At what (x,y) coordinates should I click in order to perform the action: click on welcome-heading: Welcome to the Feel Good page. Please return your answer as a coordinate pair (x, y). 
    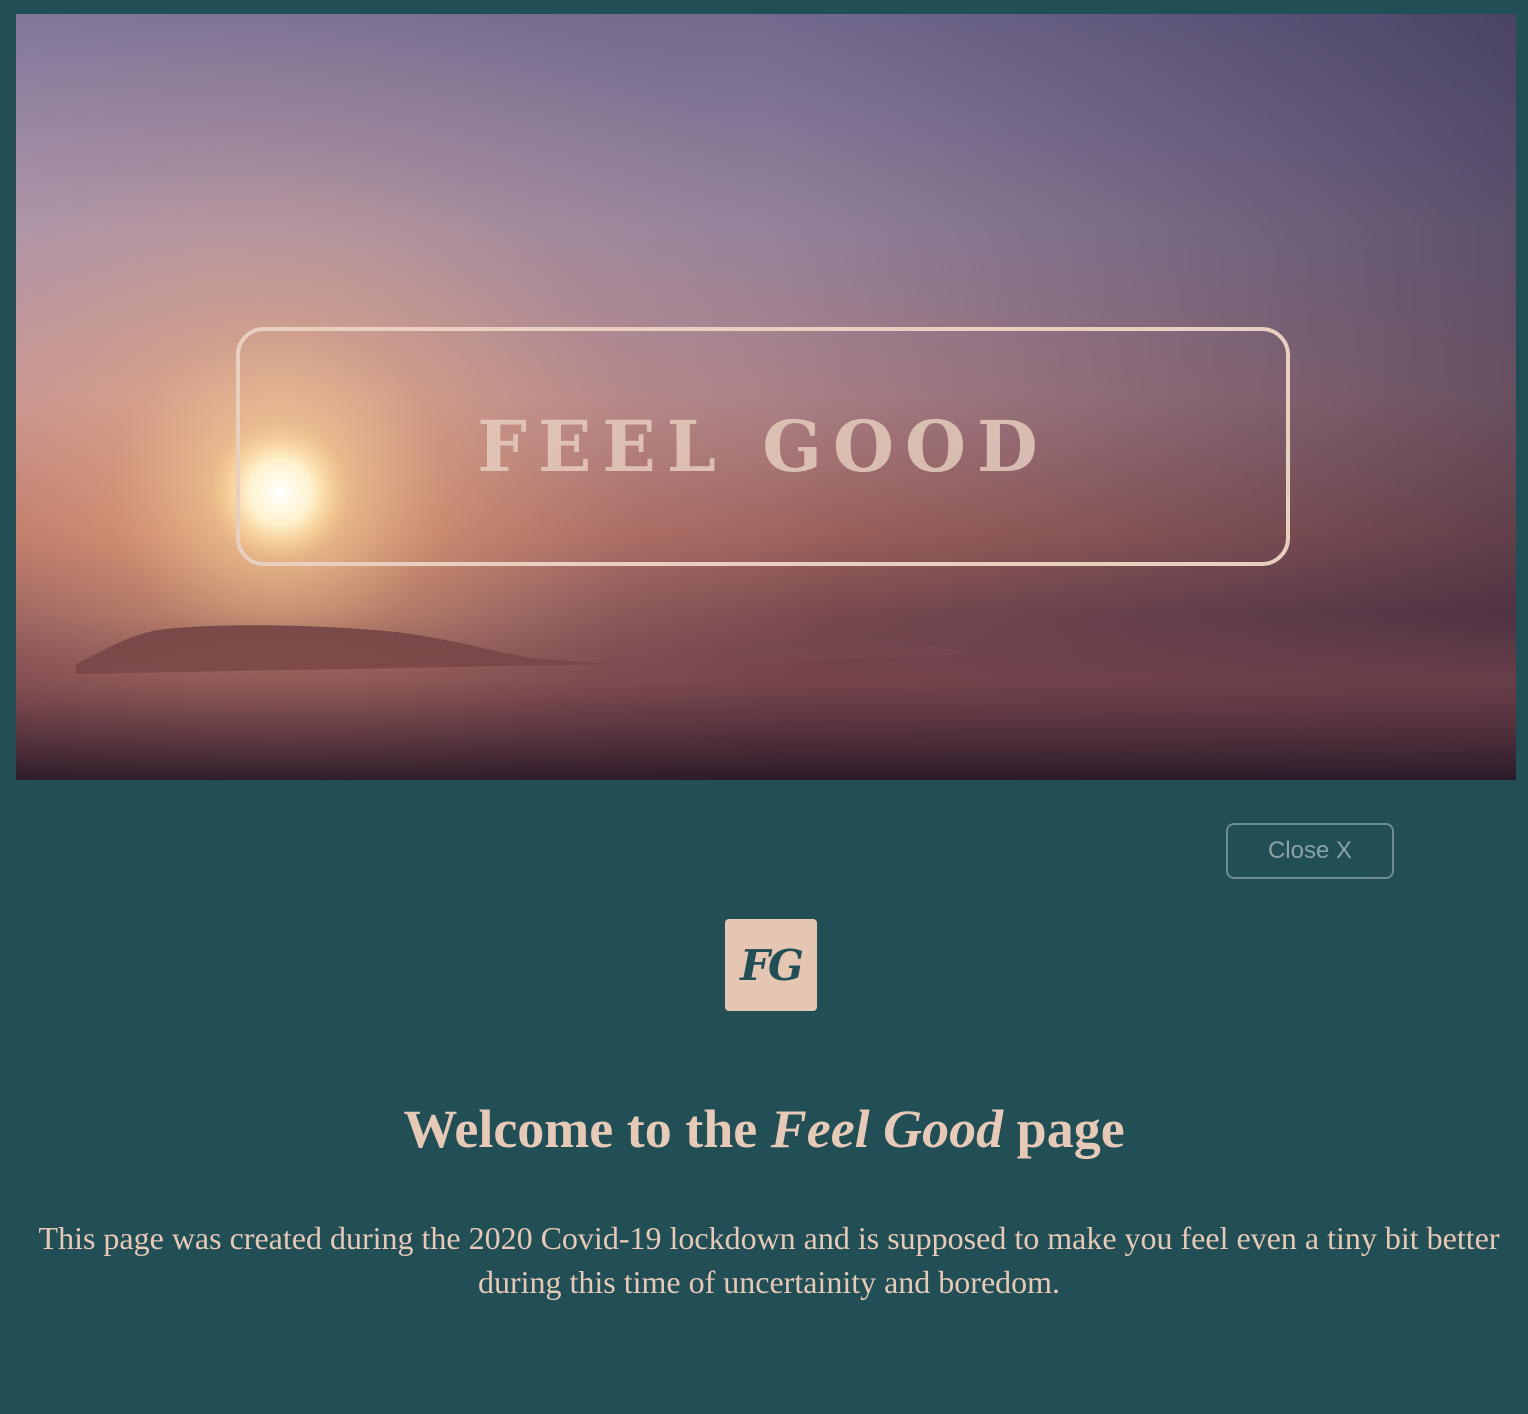
    Looking at the image, I should click on (764, 1129).